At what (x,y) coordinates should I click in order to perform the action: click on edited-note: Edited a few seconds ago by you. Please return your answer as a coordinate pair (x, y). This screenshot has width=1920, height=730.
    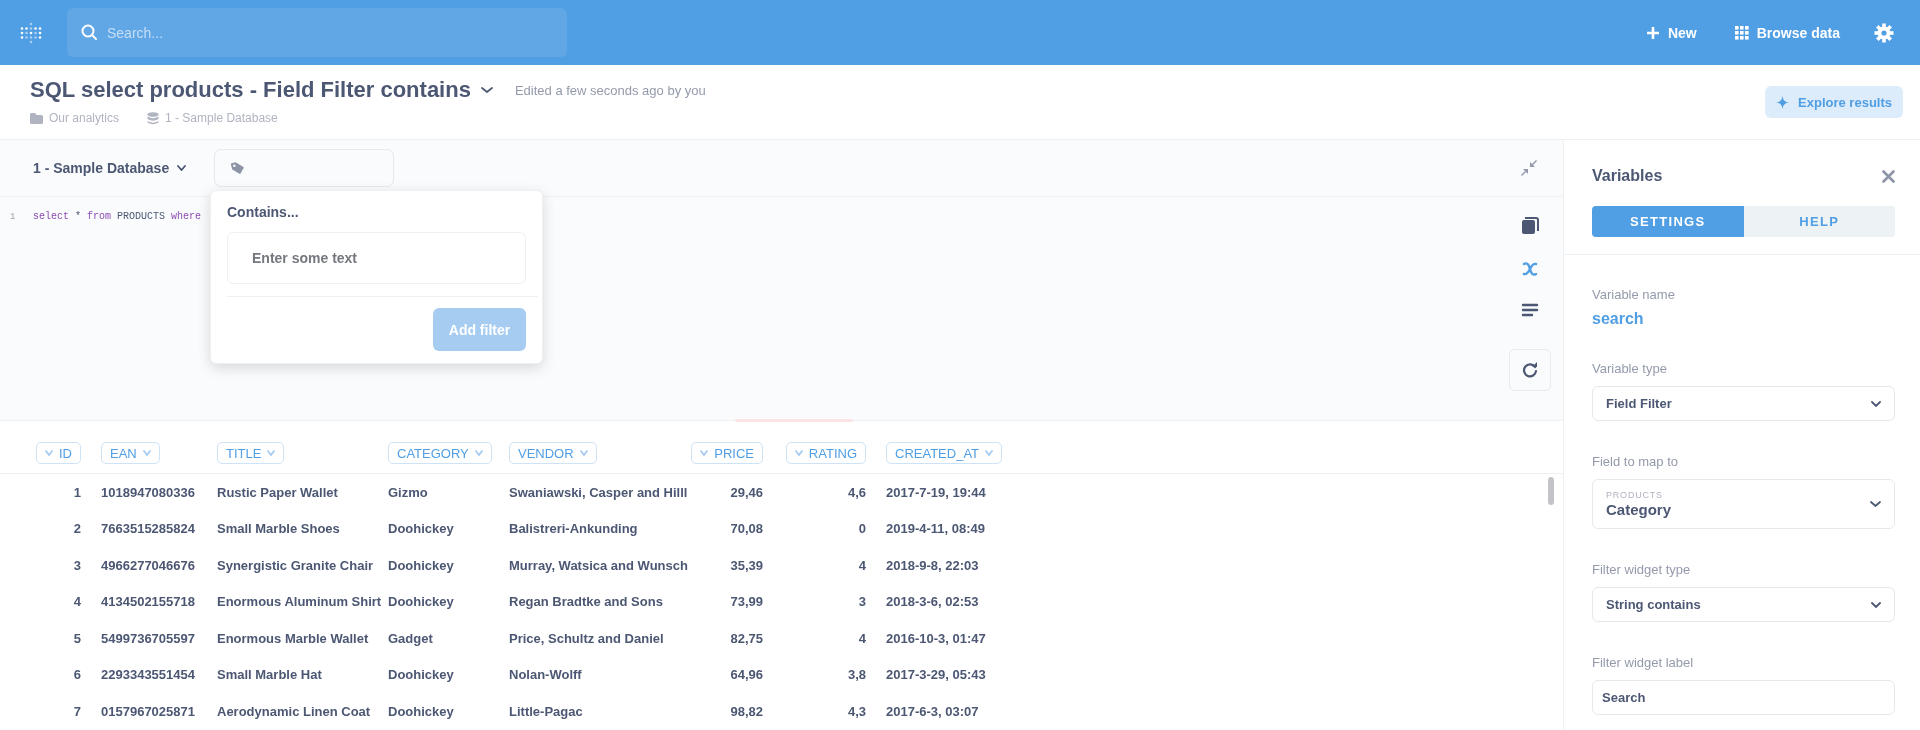
    Looking at the image, I should click on (610, 90).